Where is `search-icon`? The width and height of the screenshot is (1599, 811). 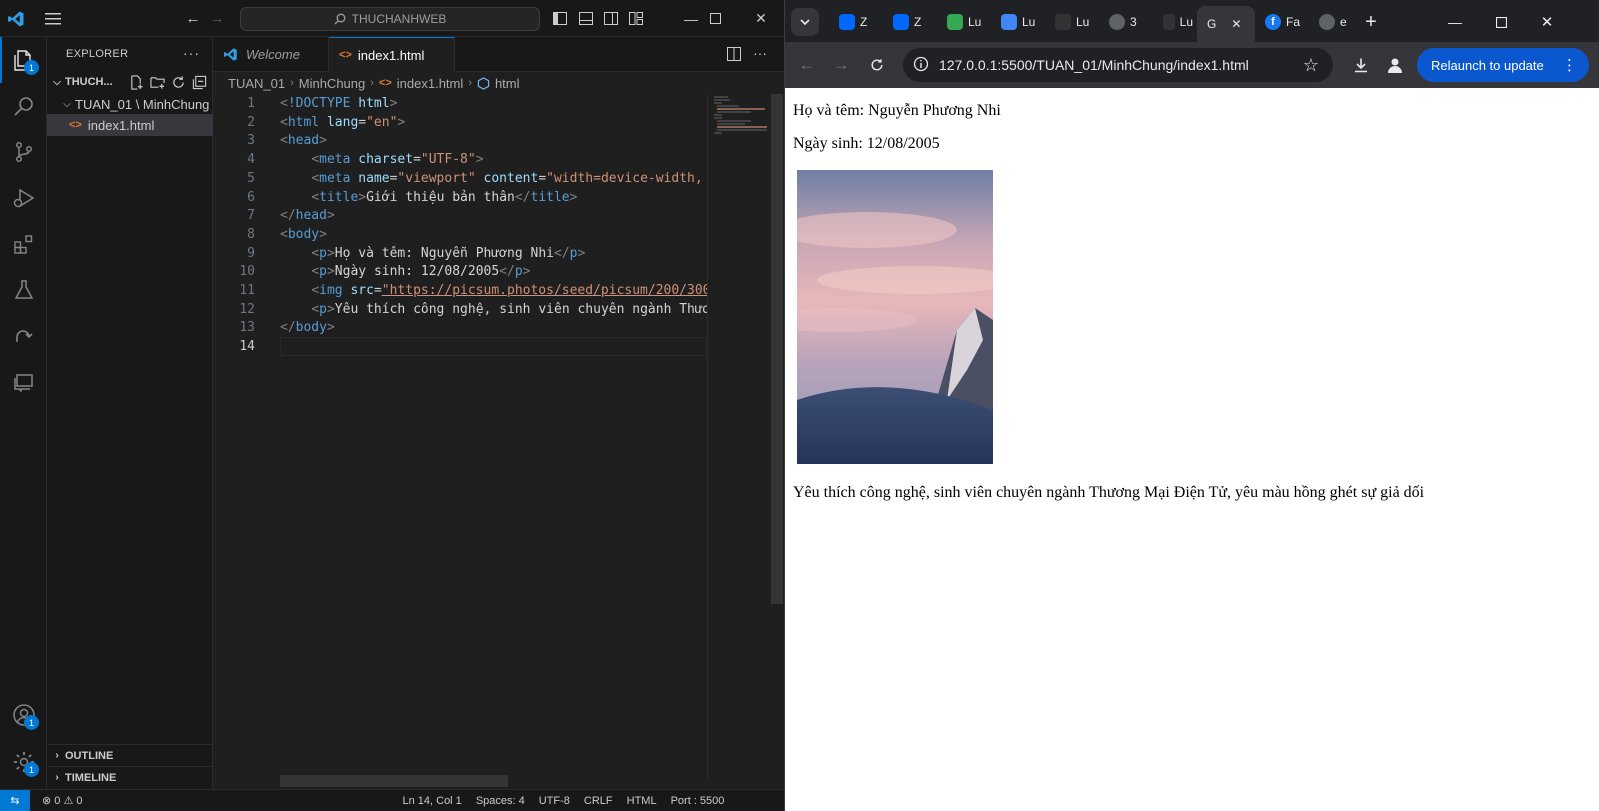
search-icon is located at coordinates (23, 106).